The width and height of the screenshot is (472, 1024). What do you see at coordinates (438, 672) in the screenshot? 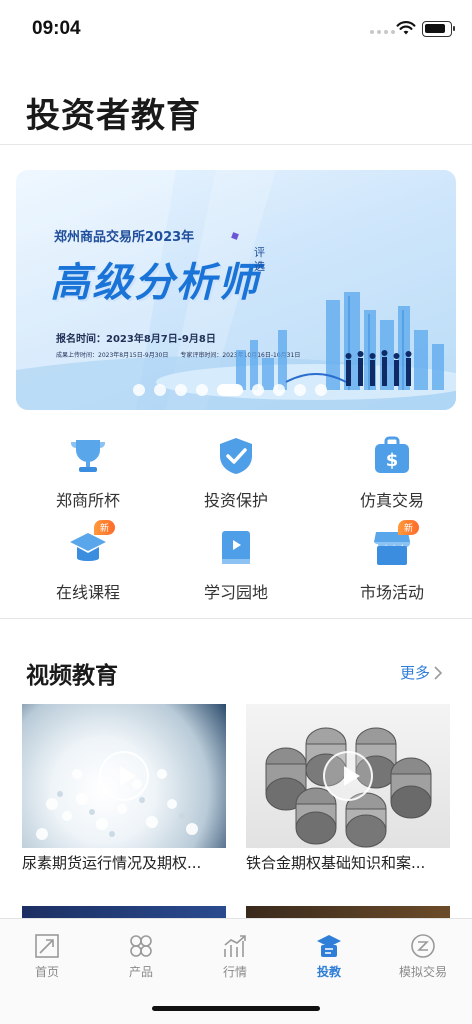
I see `chevron-right-icon` at bounding box center [438, 672].